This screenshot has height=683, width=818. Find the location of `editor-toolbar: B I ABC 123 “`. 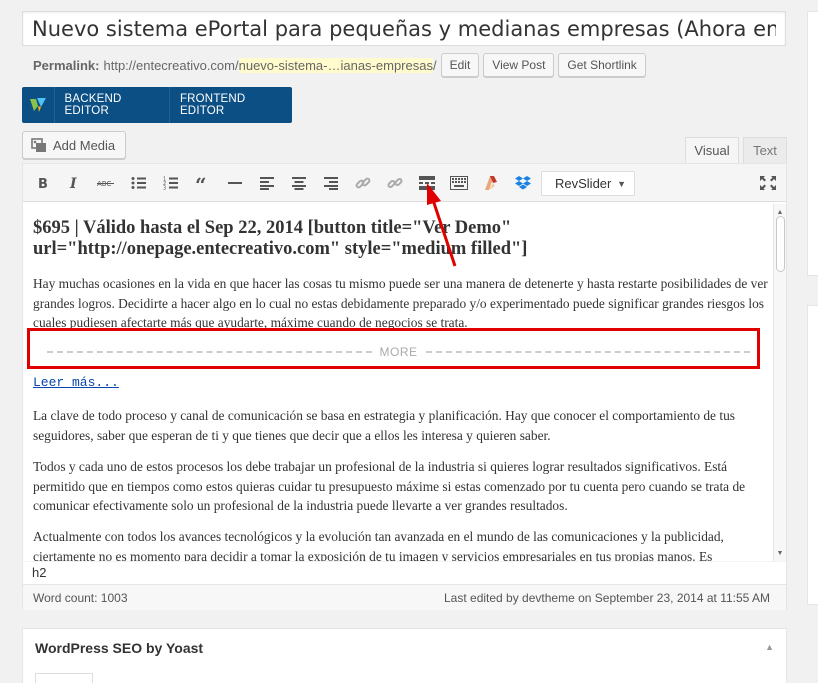

editor-toolbar: B I ABC 123 “ is located at coordinates (404, 183).